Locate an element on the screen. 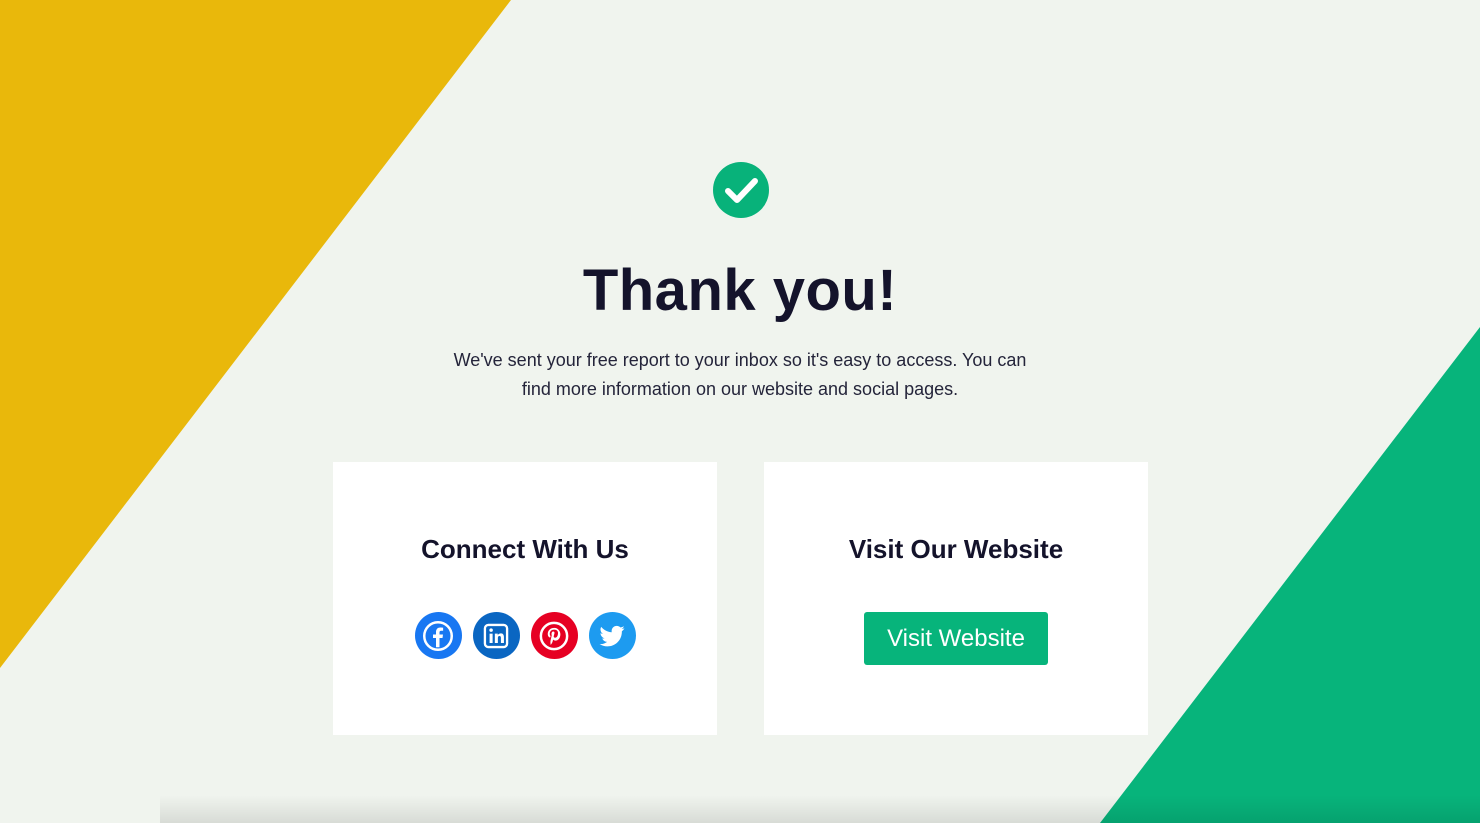  social-links is located at coordinates (525, 635).